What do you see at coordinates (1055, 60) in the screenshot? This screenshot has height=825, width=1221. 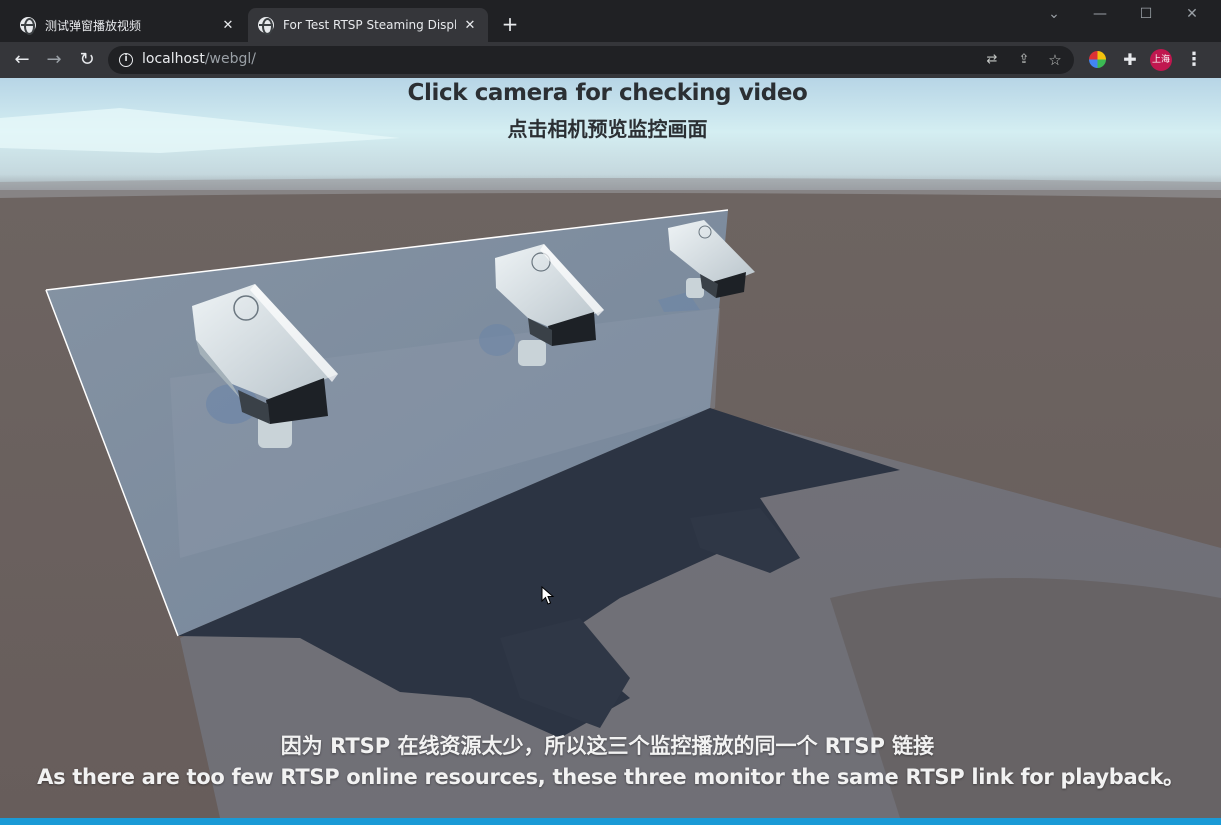 I see `star-icon: ☆` at bounding box center [1055, 60].